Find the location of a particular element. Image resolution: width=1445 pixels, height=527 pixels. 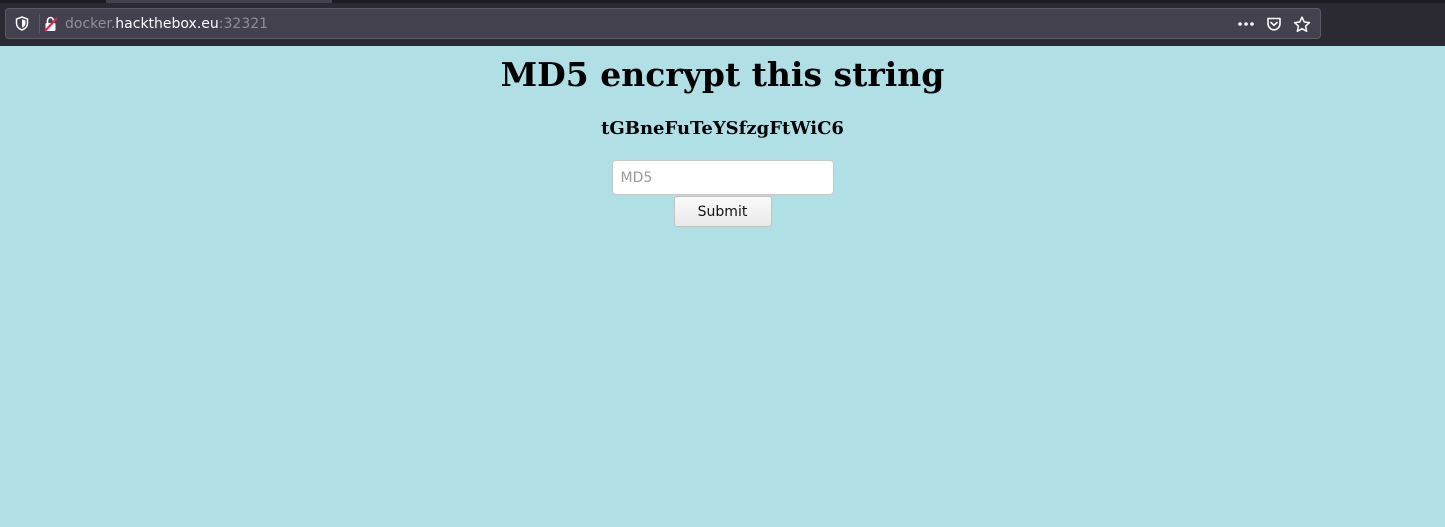

bookmark-star-icon is located at coordinates (1302, 23).